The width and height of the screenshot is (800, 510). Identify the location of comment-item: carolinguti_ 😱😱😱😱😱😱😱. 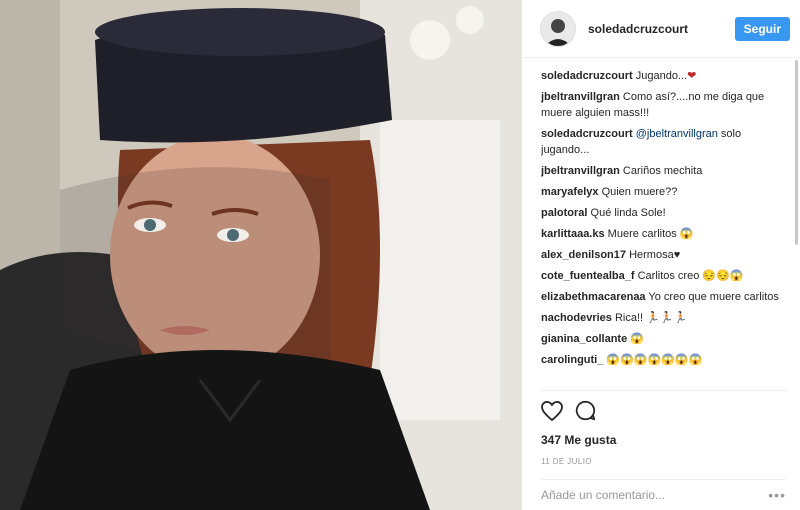
(663, 360).